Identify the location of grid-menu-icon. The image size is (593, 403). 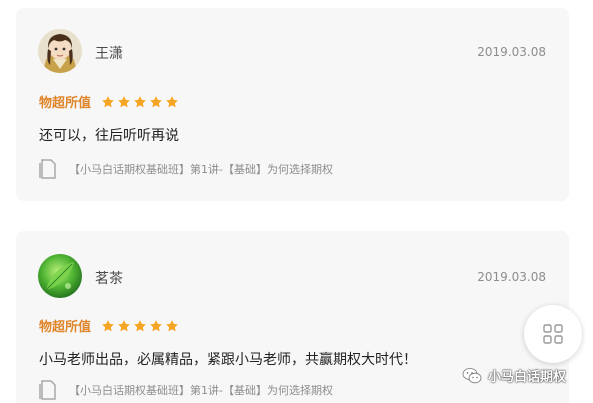
(553, 334).